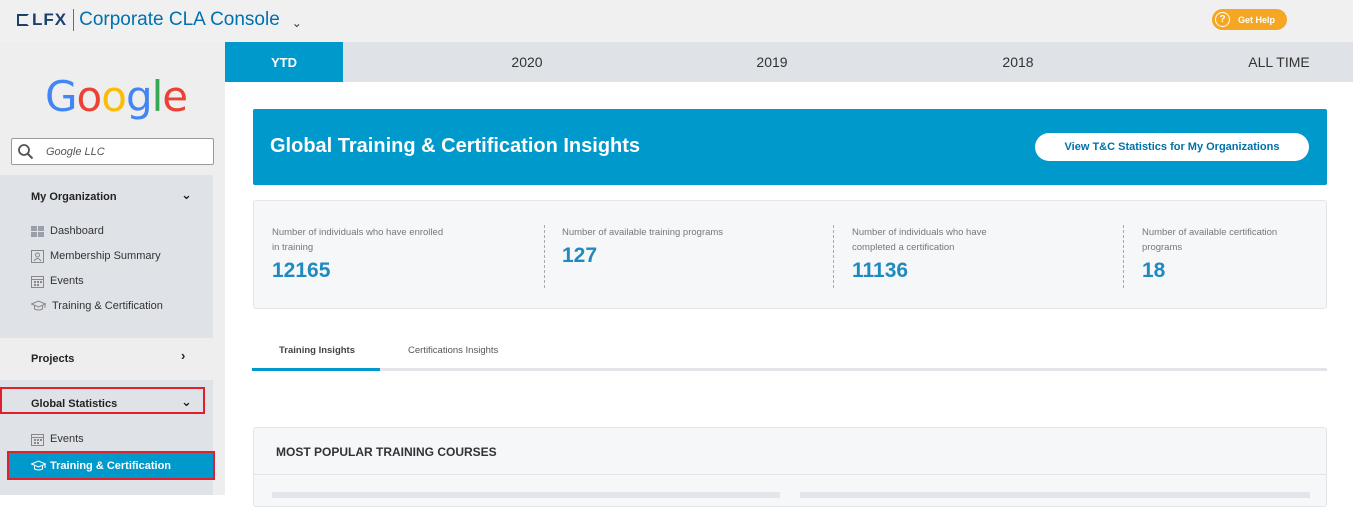 Image resolution: width=1353 pixels, height=507 pixels. I want to click on banner-title: Global Training & Certification Insights, so click(455, 146).